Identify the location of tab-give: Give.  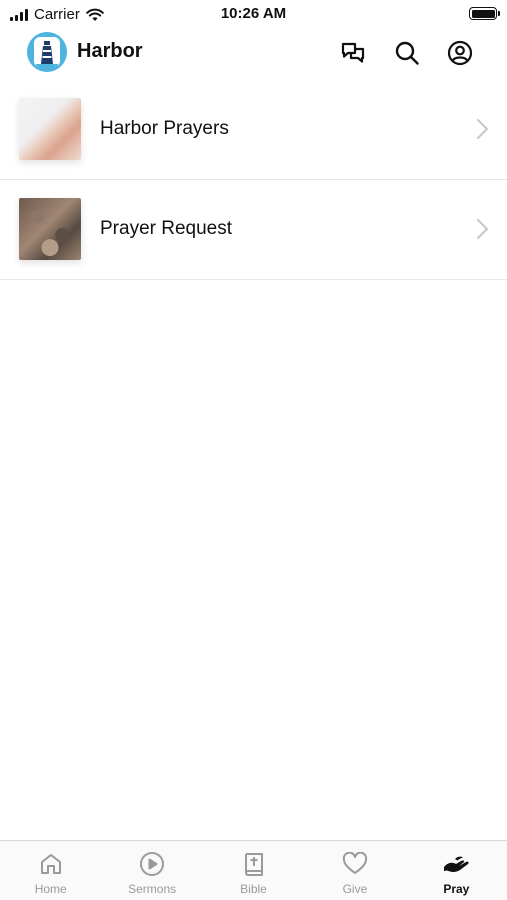
(354, 870).